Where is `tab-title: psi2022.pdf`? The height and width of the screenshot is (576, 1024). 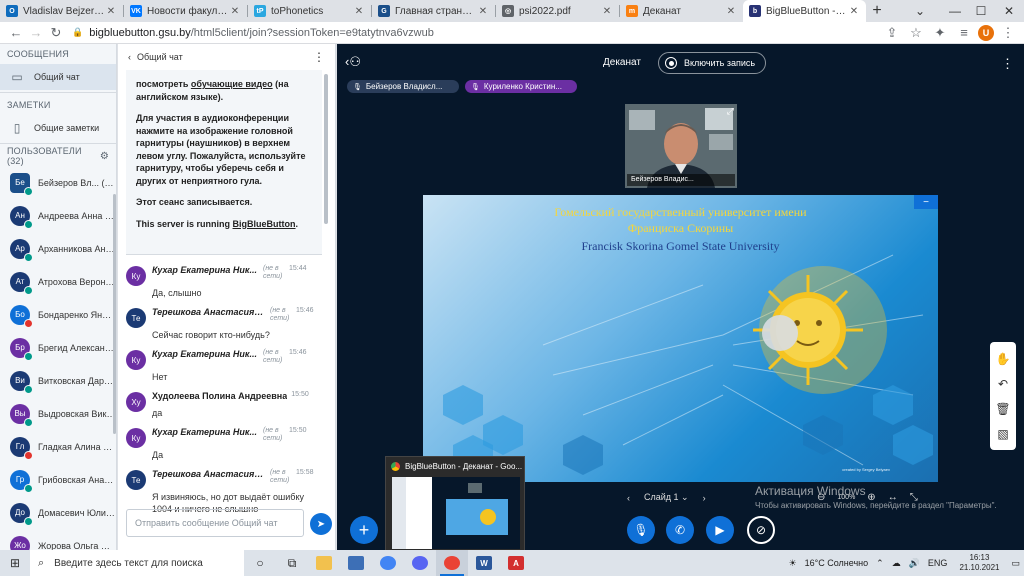 tab-title: psi2022.pdf is located at coordinates (545, 11).